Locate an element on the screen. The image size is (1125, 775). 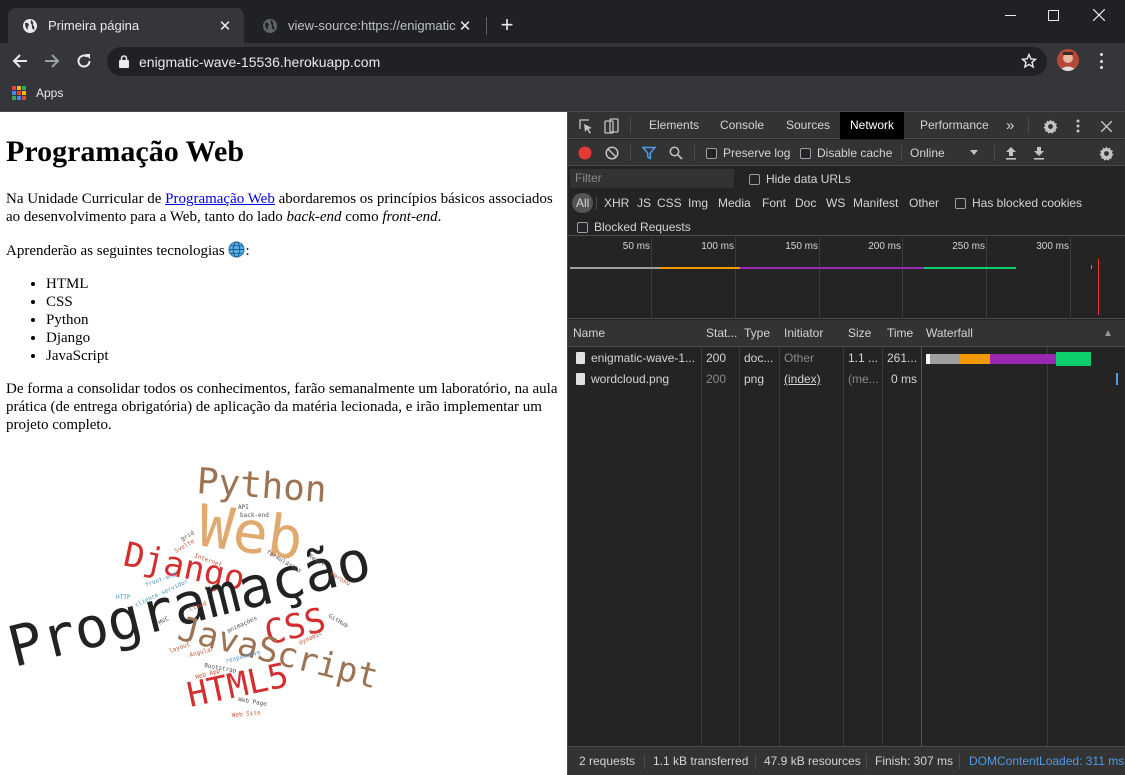
tab-elements: Elements is located at coordinates (674, 125).